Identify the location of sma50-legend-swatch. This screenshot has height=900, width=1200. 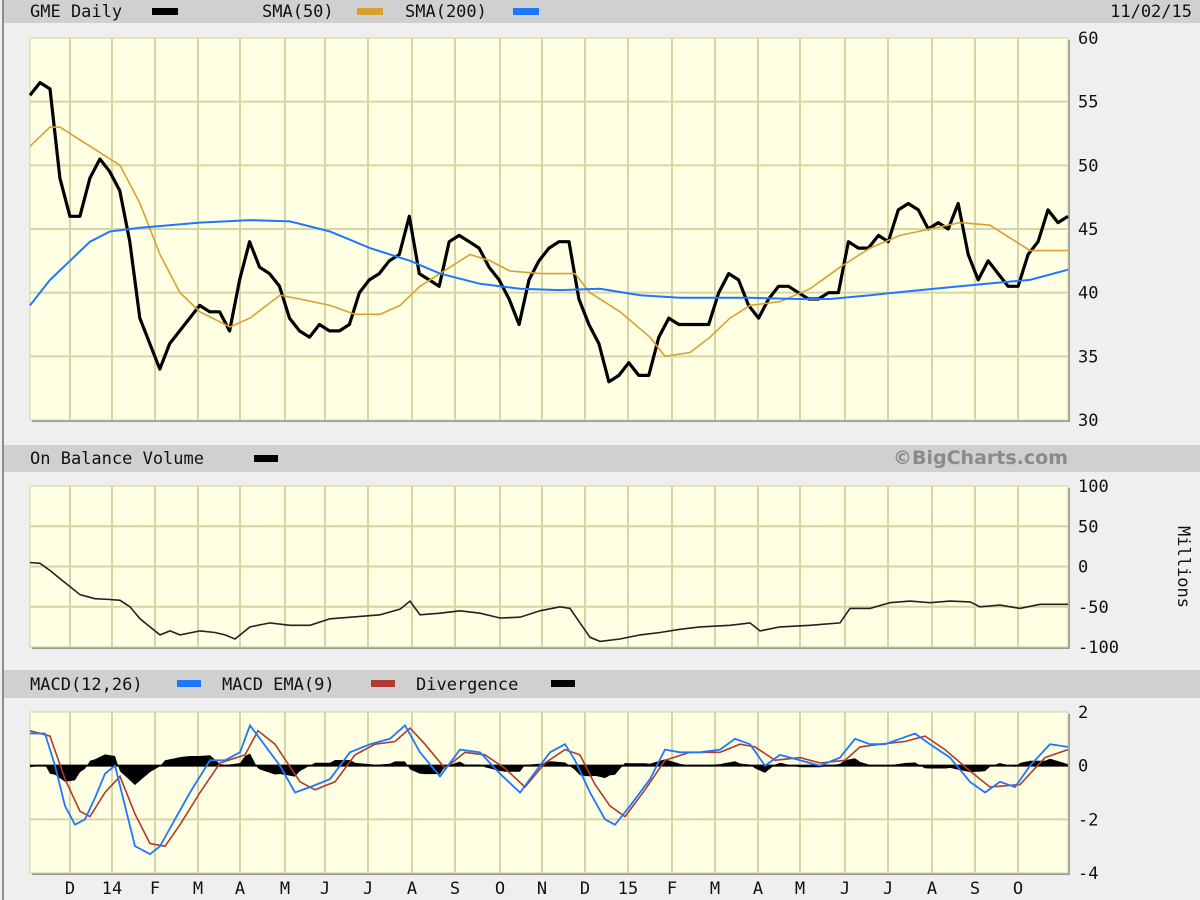
(370, 11).